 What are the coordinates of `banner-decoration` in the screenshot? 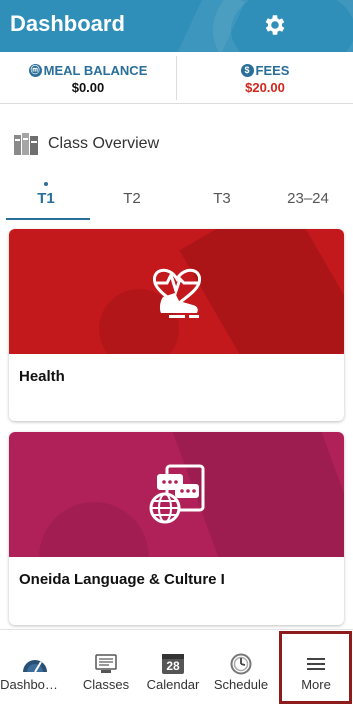 It's located at (94, 529).